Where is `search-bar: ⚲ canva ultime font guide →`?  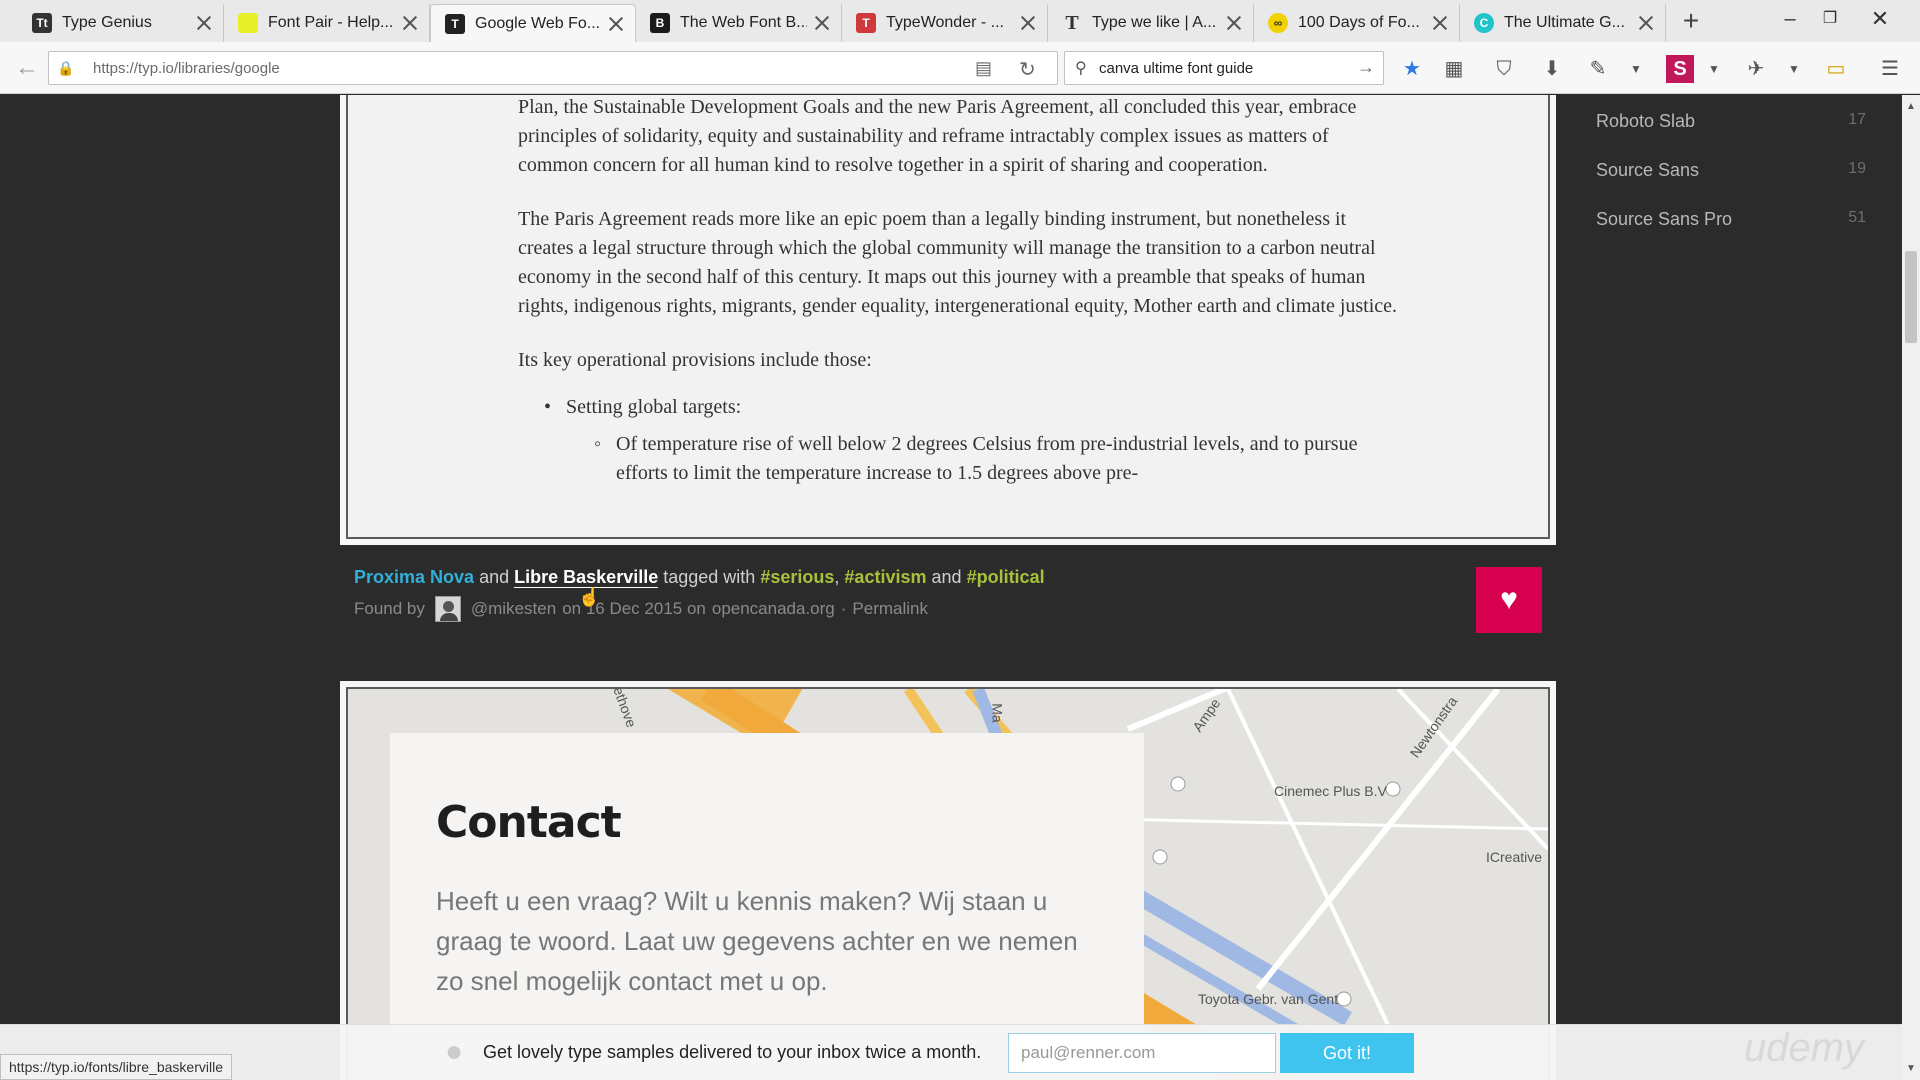
search-bar: ⚲ canva ultime font guide → is located at coordinates (1224, 68).